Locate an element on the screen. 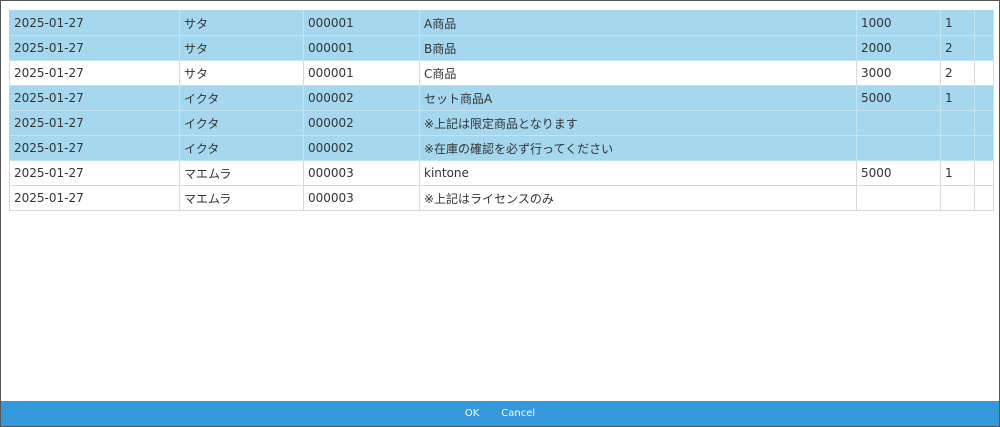 The image size is (1000, 427). table-row: 2025-01-27 マエムラ 000003 ※上記はライセンスのみ is located at coordinates (501, 198).